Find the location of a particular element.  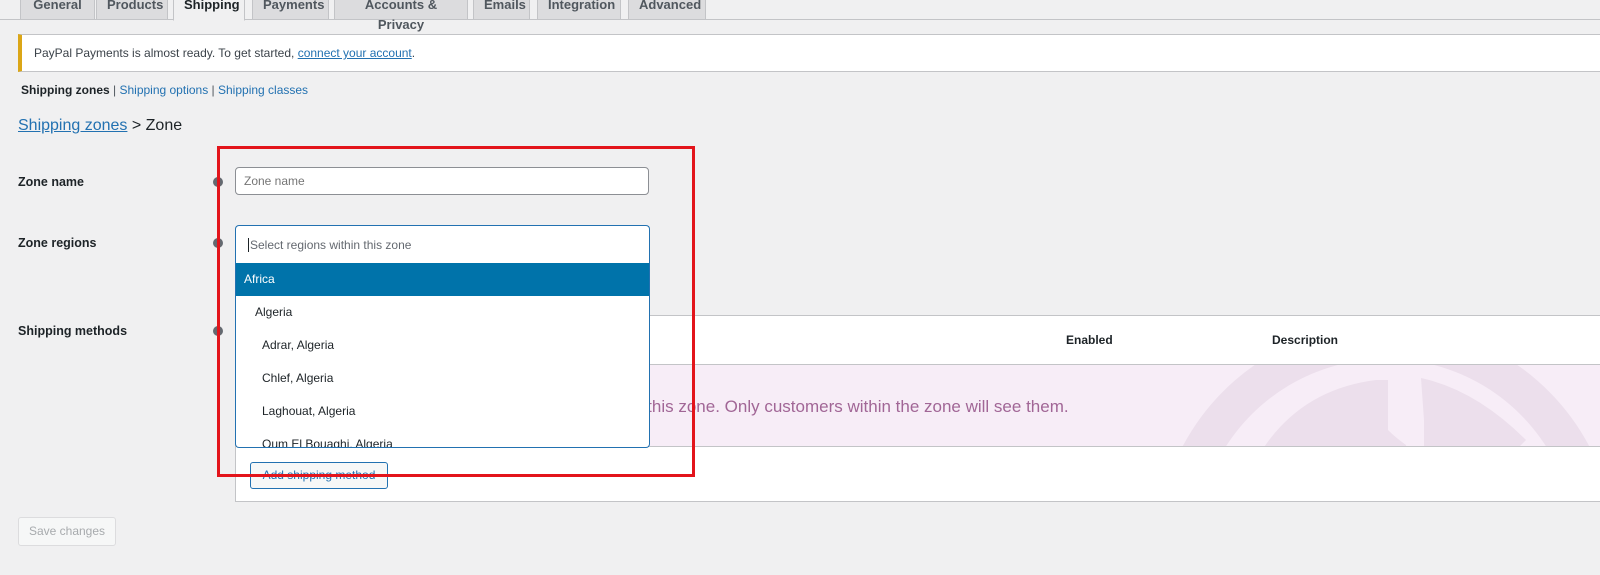

tab-emails: Emails is located at coordinates (501, 9).